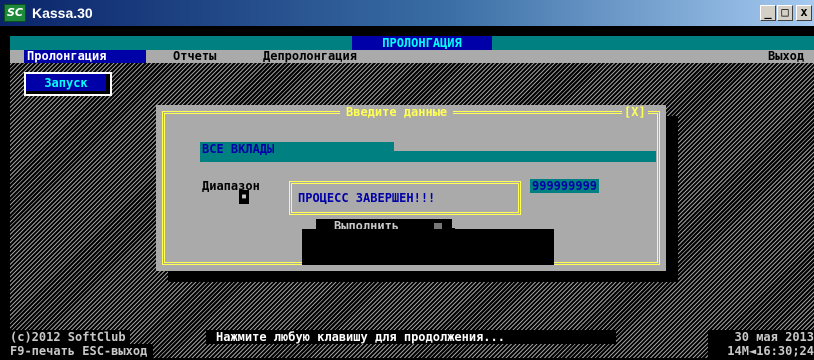 The height and width of the screenshot is (360, 814). I want to click on run-button-label: Запуск, so click(68, 84).